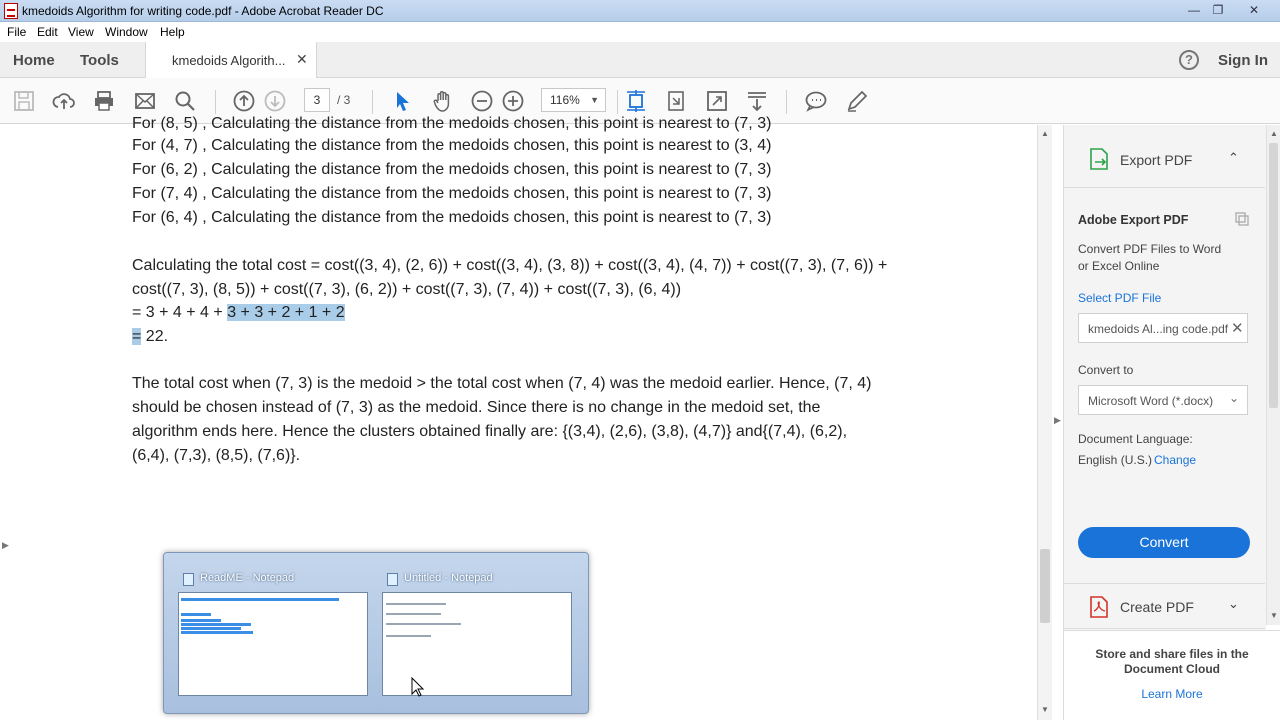 This screenshot has width=1280, height=720. I want to click on right-pane-scrollbar: ▲ ▼, so click(1273, 375).